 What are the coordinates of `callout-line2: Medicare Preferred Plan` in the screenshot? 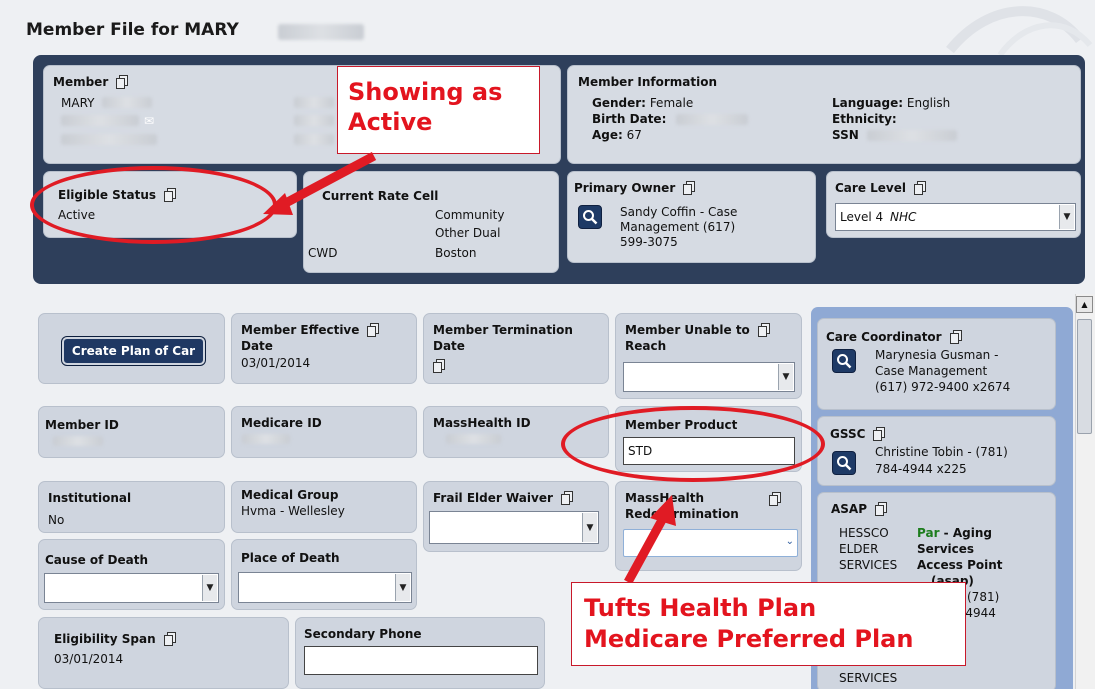 It's located at (749, 639).